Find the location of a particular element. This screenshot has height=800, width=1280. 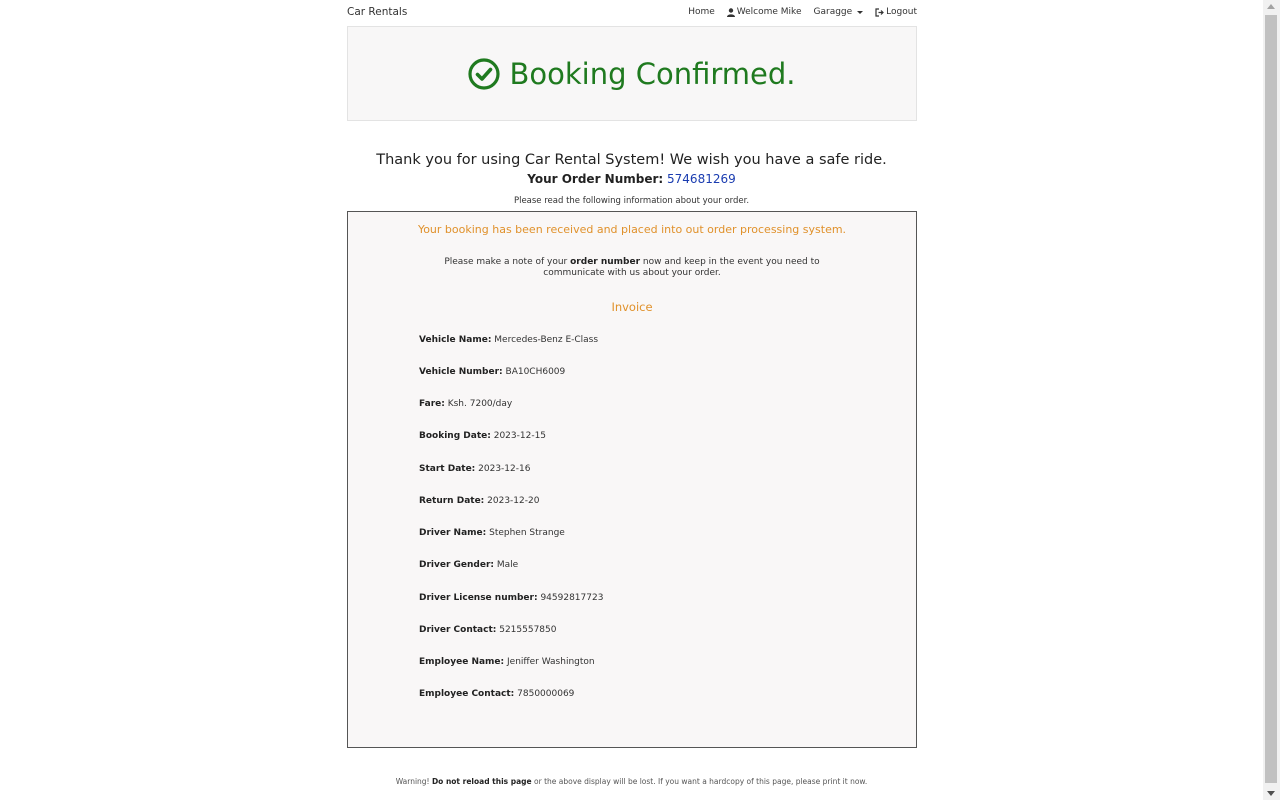

nav-garage-label: Garagge is located at coordinates (833, 12).